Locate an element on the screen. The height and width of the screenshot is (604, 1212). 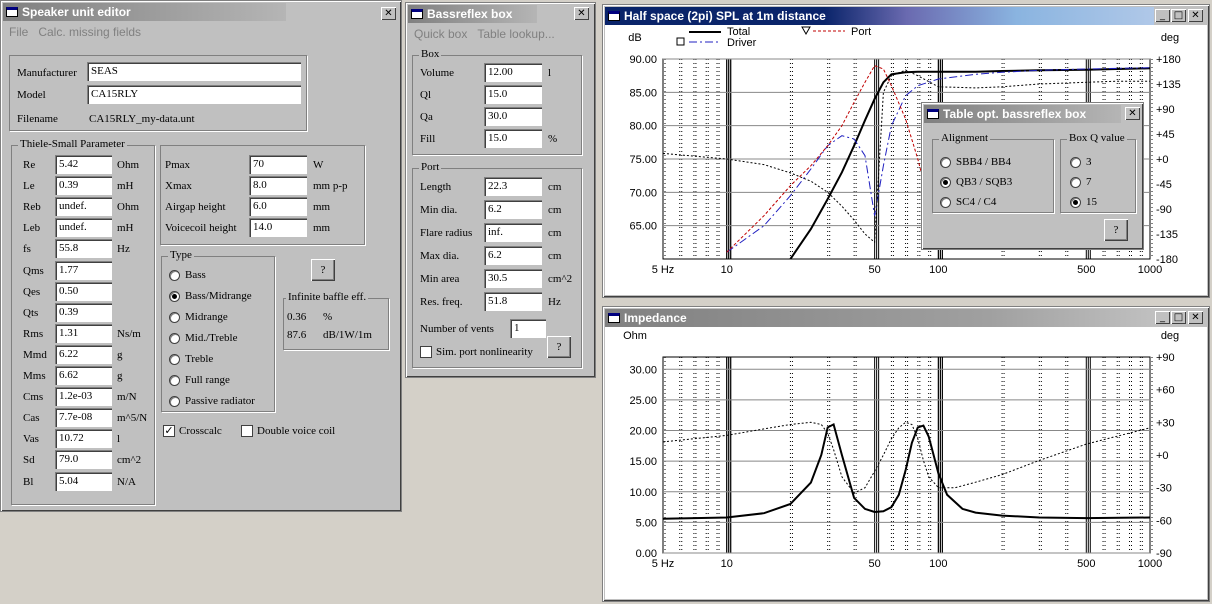
y2-axis-label: deg is located at coordinates (1170, 38).